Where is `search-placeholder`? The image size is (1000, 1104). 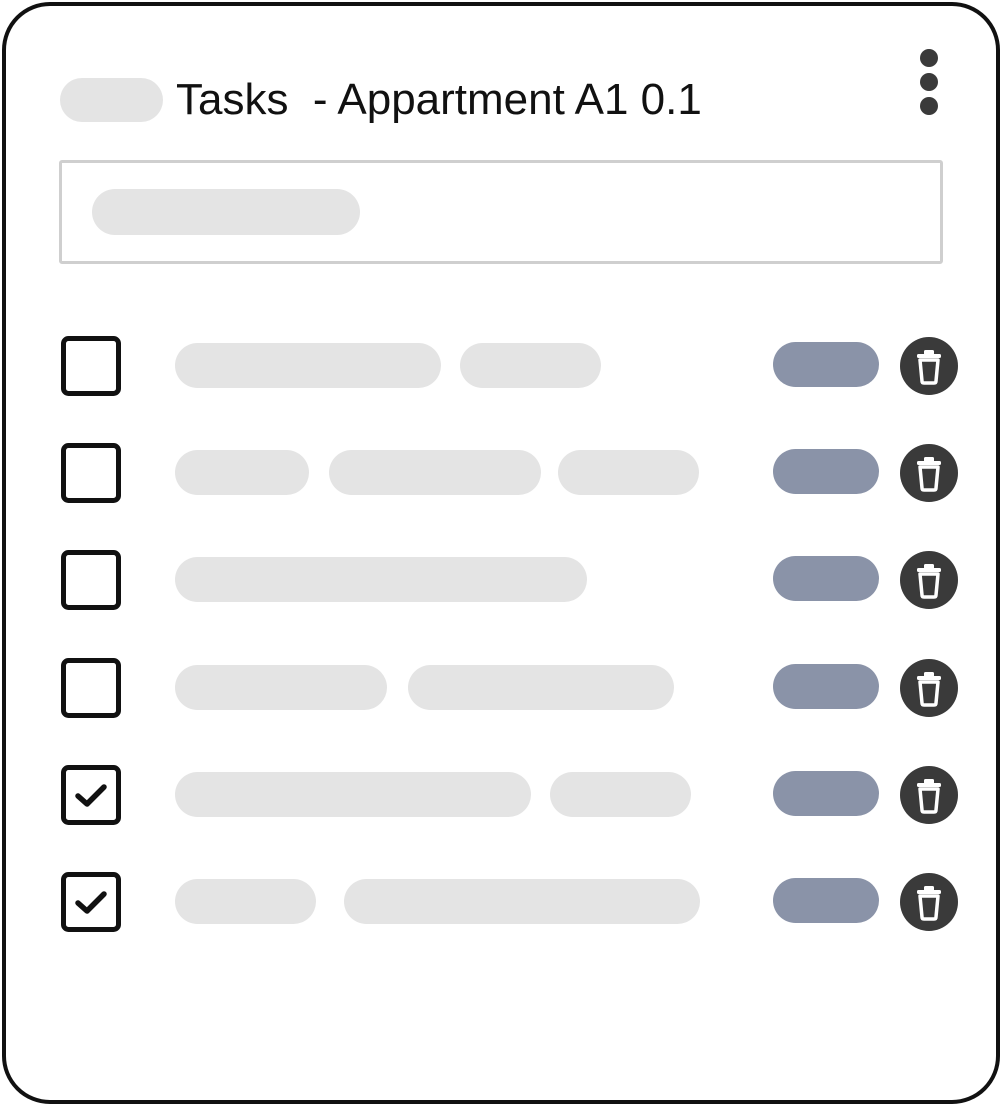
search-placeholder is located at coordinates (226, 212).